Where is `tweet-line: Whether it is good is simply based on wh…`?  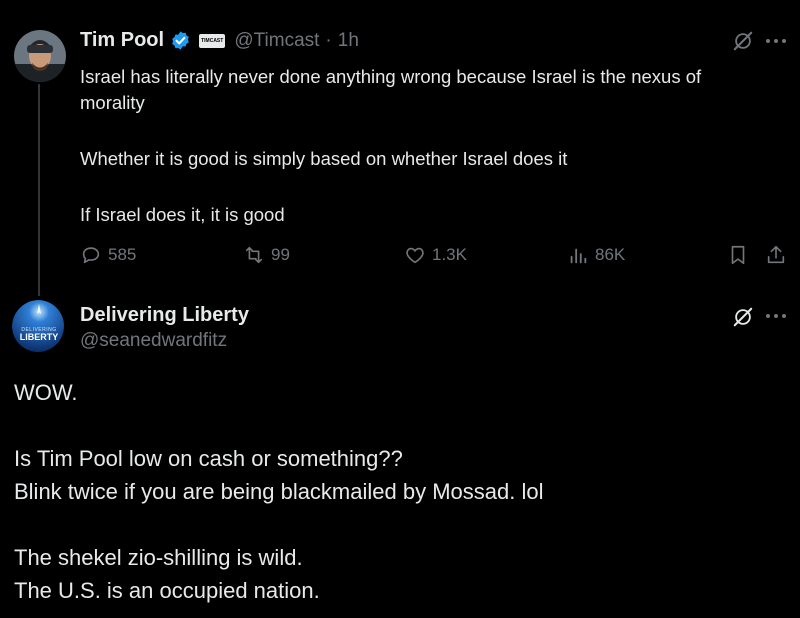
tweet-line: Whether it is good is simply based on wh… is located at coordinates (324, 158).